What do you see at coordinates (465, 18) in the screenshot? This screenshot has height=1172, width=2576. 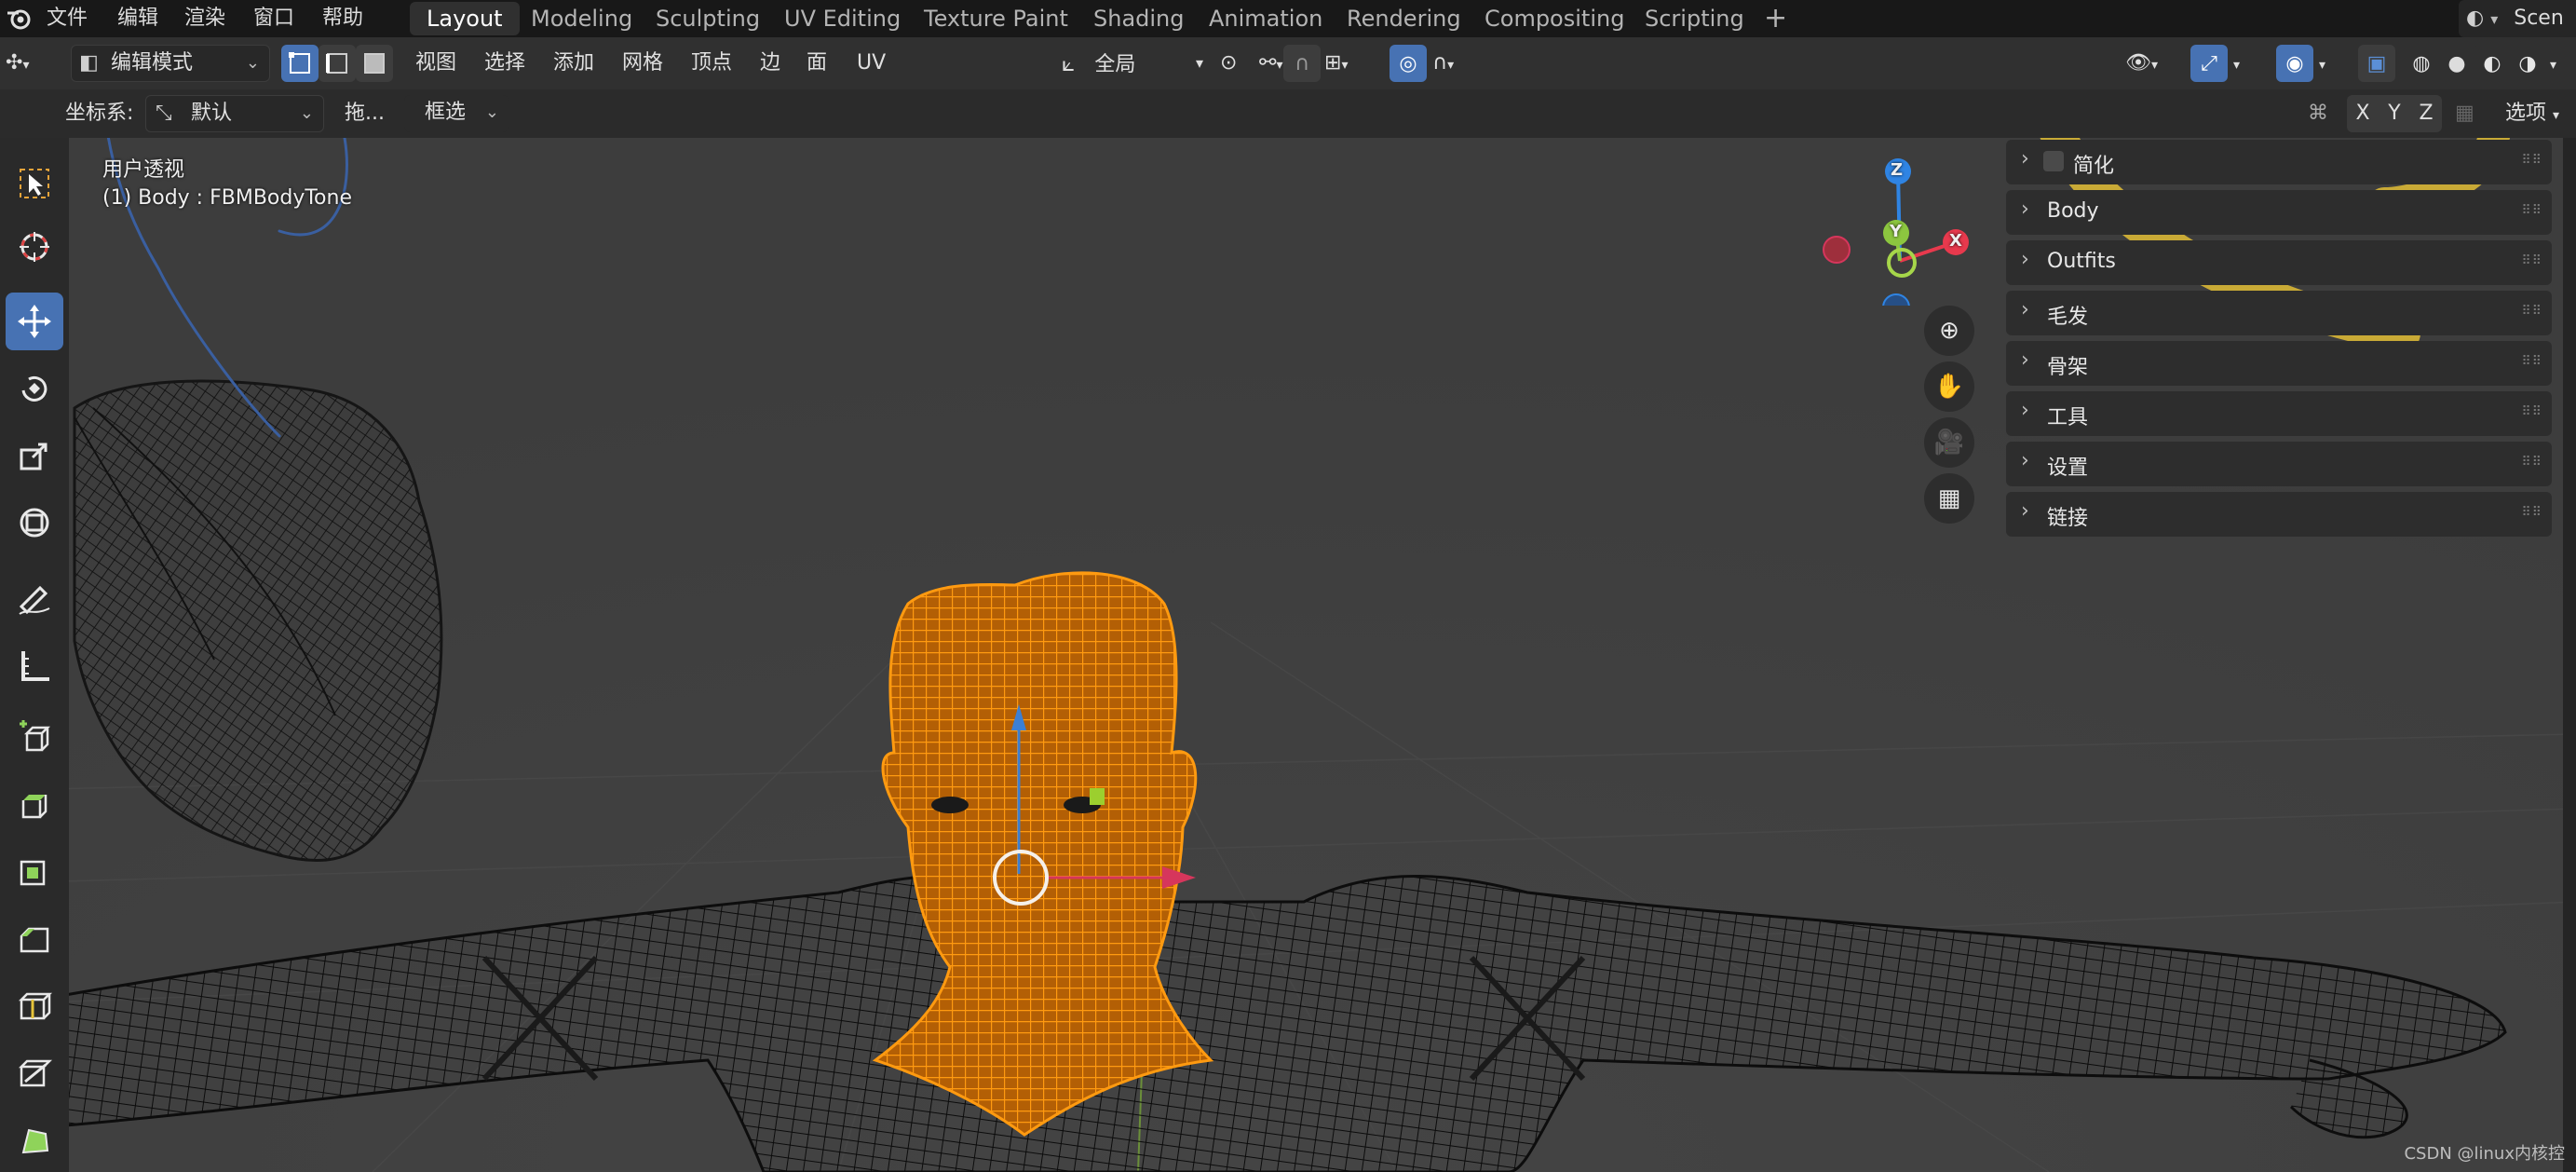 I see `tab-layout: Layout` at bounding box center [465, 18].